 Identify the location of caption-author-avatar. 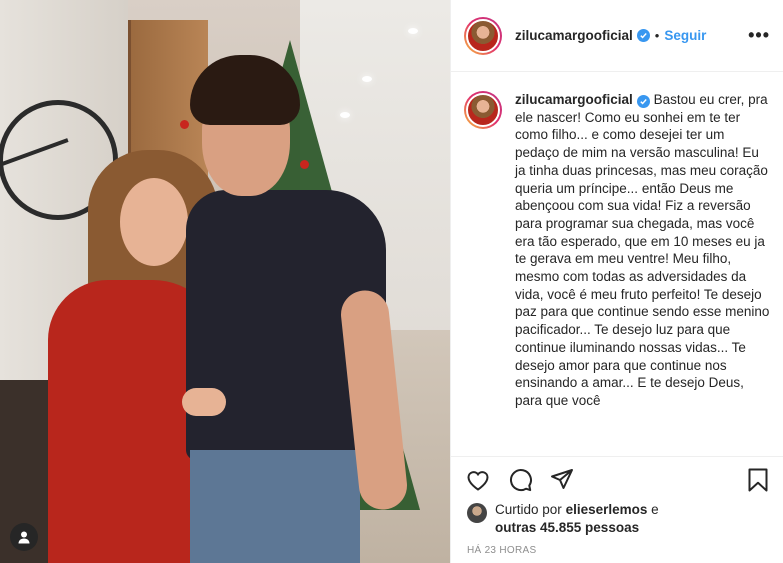
(483, 110).